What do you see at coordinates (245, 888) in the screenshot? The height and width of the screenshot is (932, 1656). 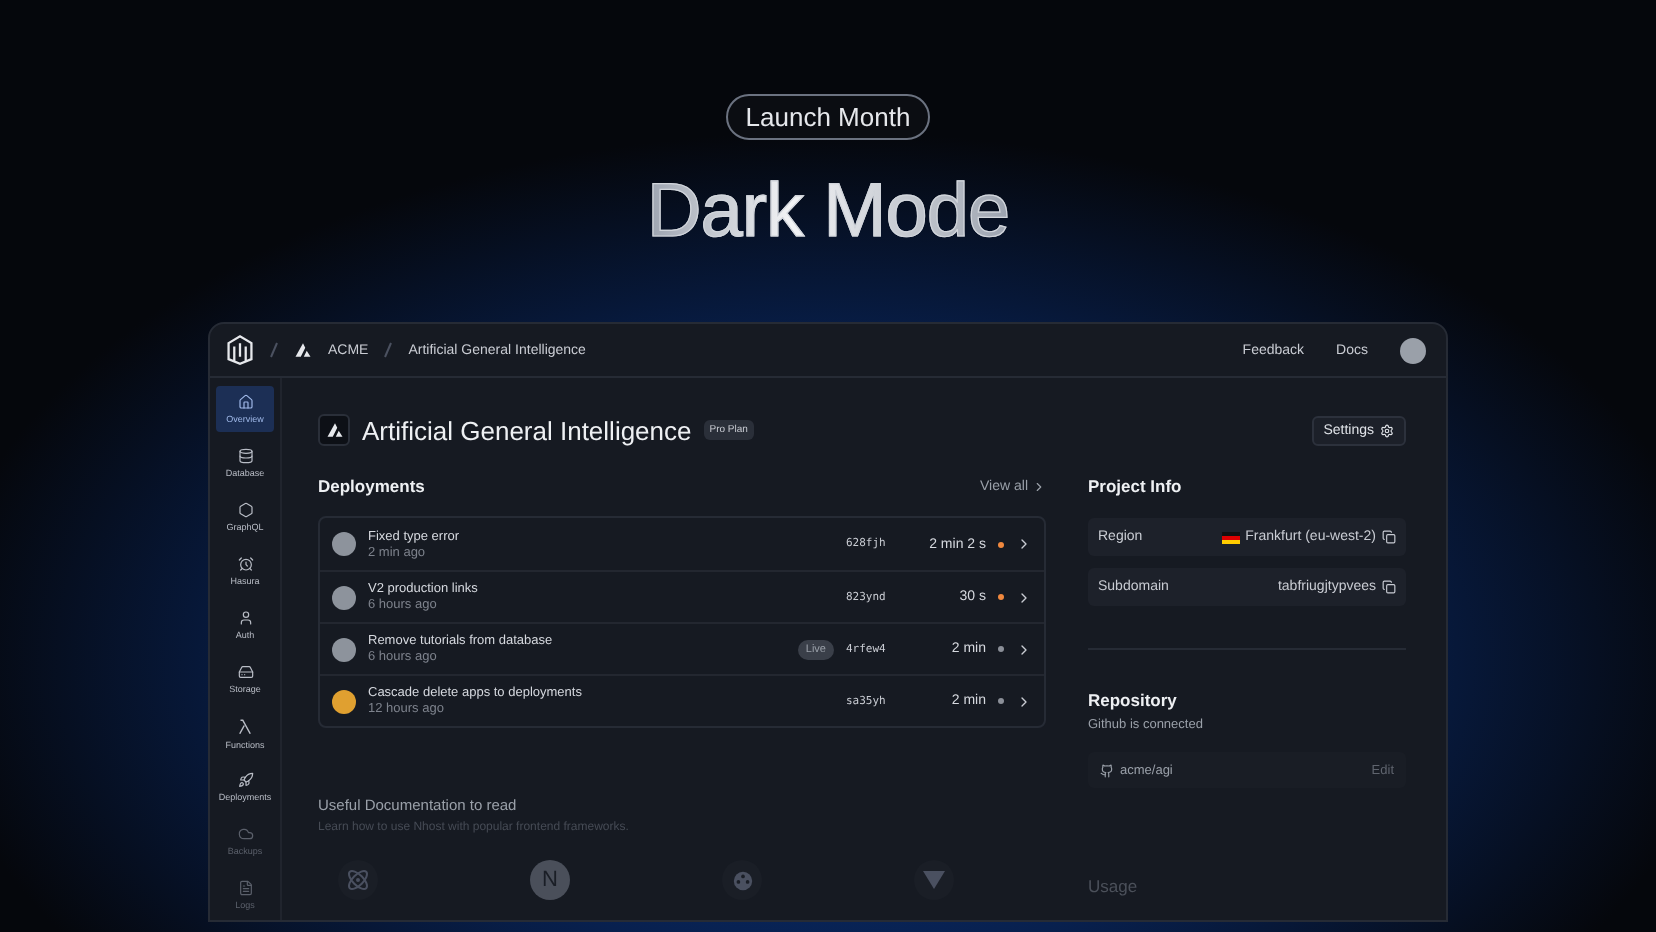 I see `document-icon` at bounding box center [245, 888].